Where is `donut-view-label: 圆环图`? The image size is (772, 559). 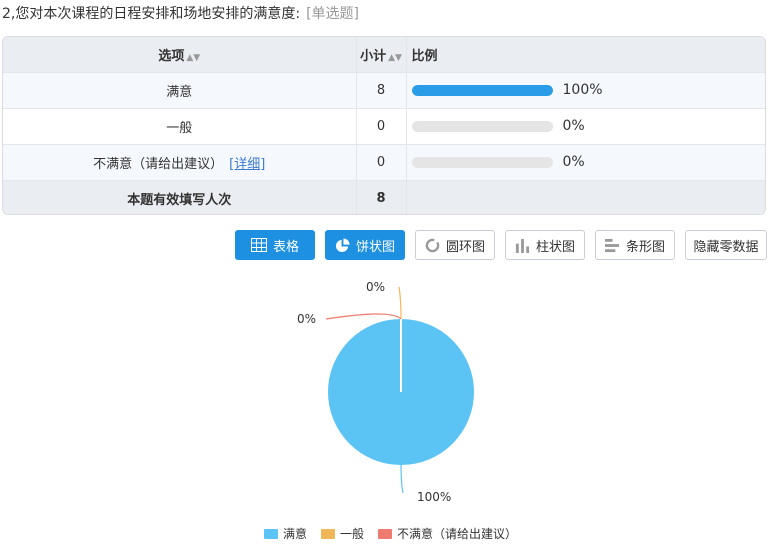 donut-view-label: 圆环图 is located at coordinates (465, 247).